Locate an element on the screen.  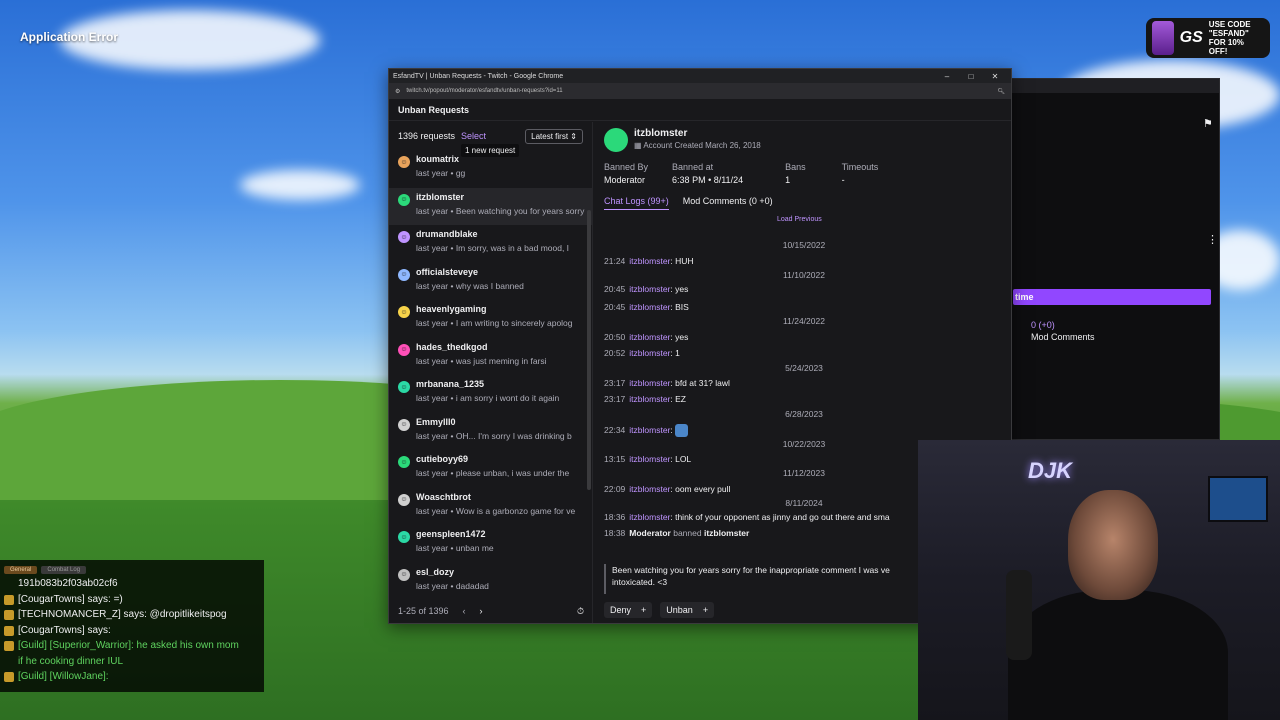
log-line: 20:45 itzblomster: yes is located at coordinates (646, 289).